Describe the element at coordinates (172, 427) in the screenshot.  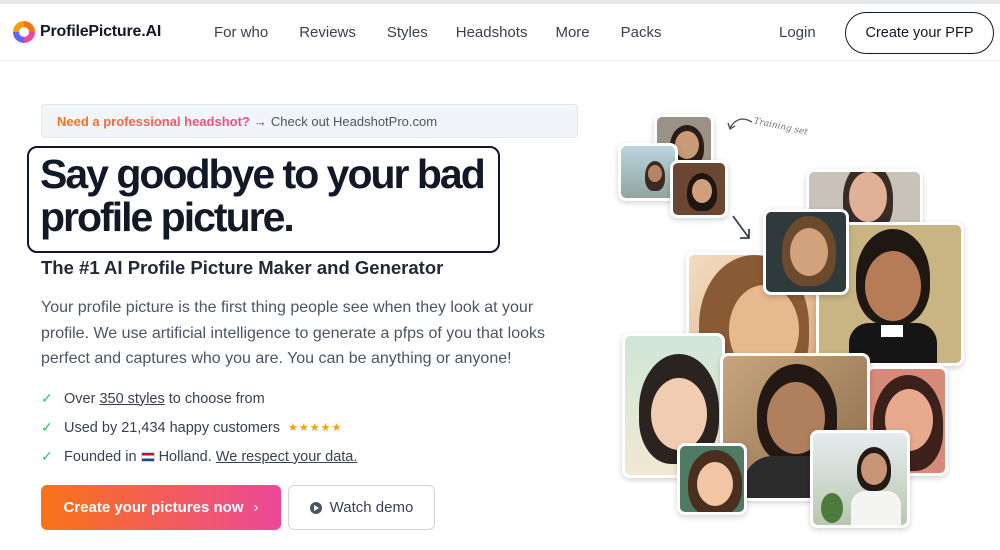
I see `feature-customers-text: Used by 21,434 happy customers` at that location.